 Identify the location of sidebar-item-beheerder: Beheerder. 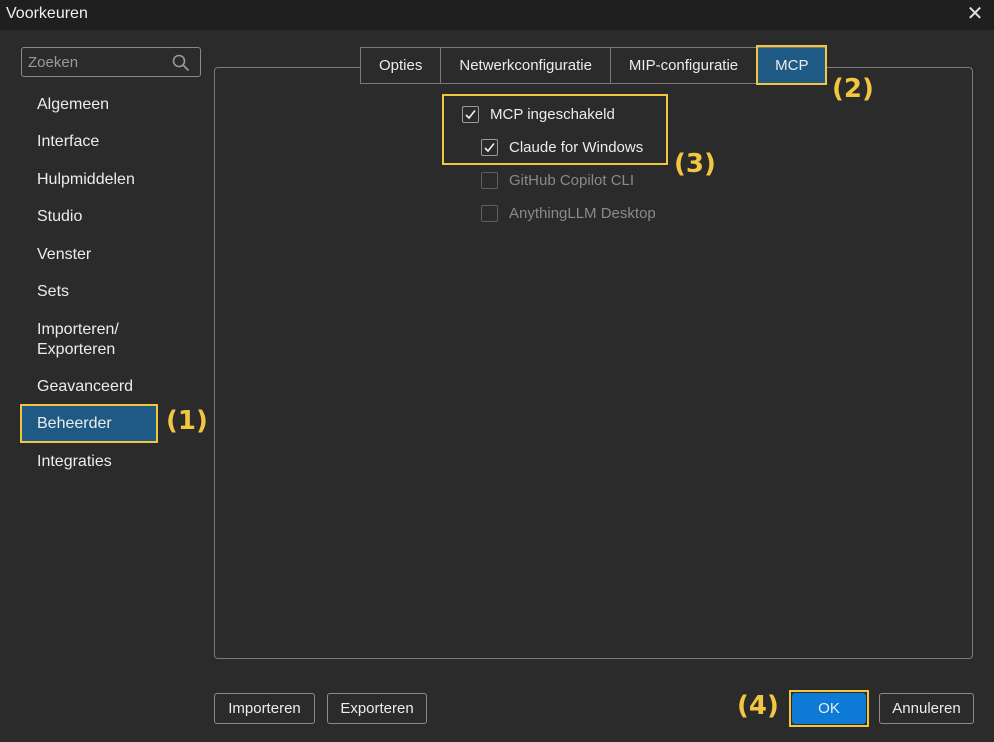
(89, 423).